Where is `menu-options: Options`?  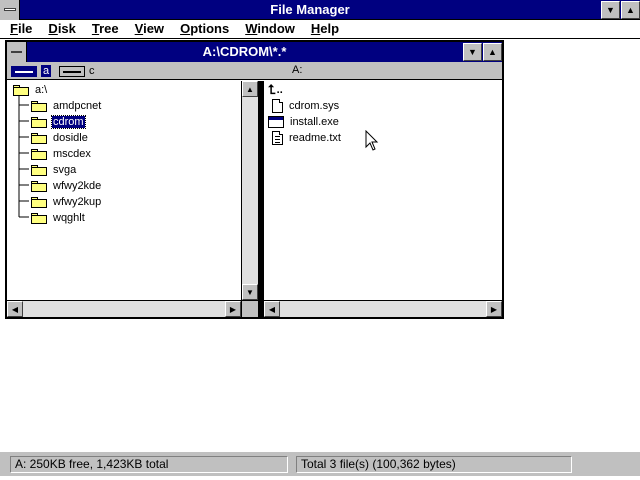 menu-options: Options is located at coordinates (202, 29).